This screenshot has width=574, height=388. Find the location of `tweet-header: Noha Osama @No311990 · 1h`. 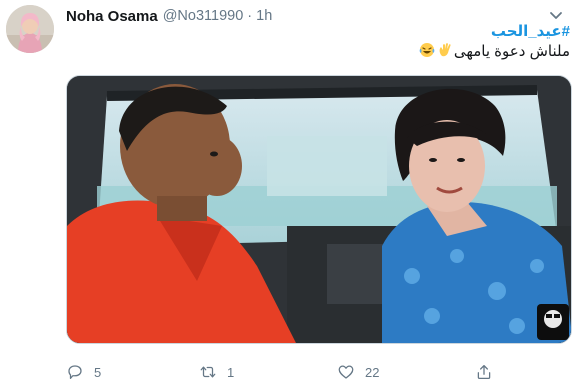

tweet-header: Noha Osama @No311990 · 1h is located at coordinates (169, 16).